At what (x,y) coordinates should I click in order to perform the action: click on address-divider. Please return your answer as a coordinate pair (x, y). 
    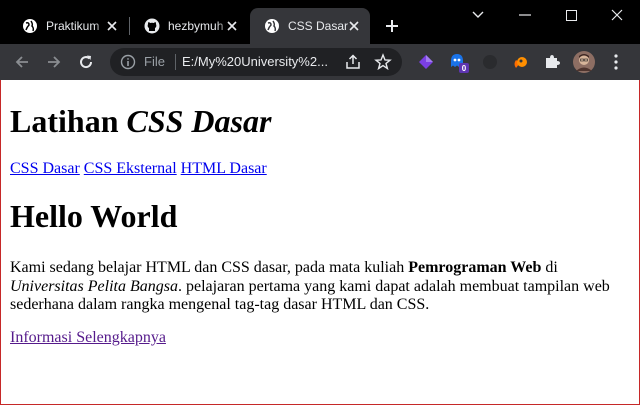
    Looking at the image, I should click on (175, 62).